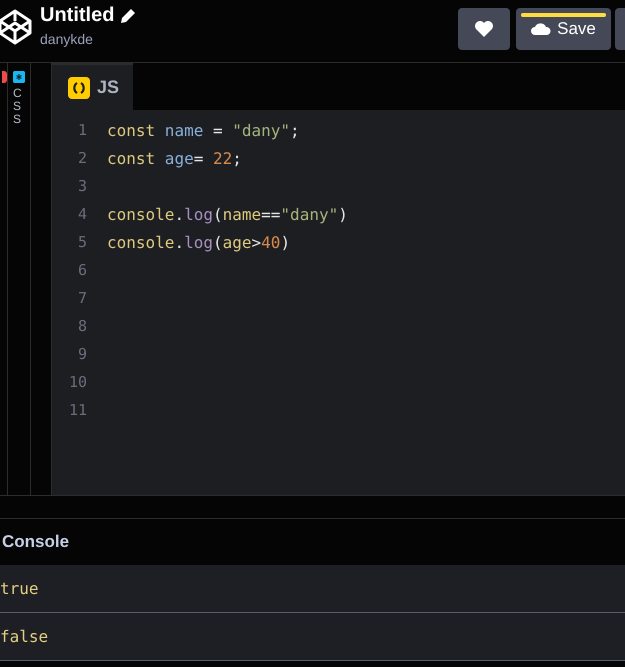 This screenshot has width=625, height=667. What do you see at coordinates (36, 542) in the screenshot?
I see `console-title: Console` at bounding box center [36, 542].